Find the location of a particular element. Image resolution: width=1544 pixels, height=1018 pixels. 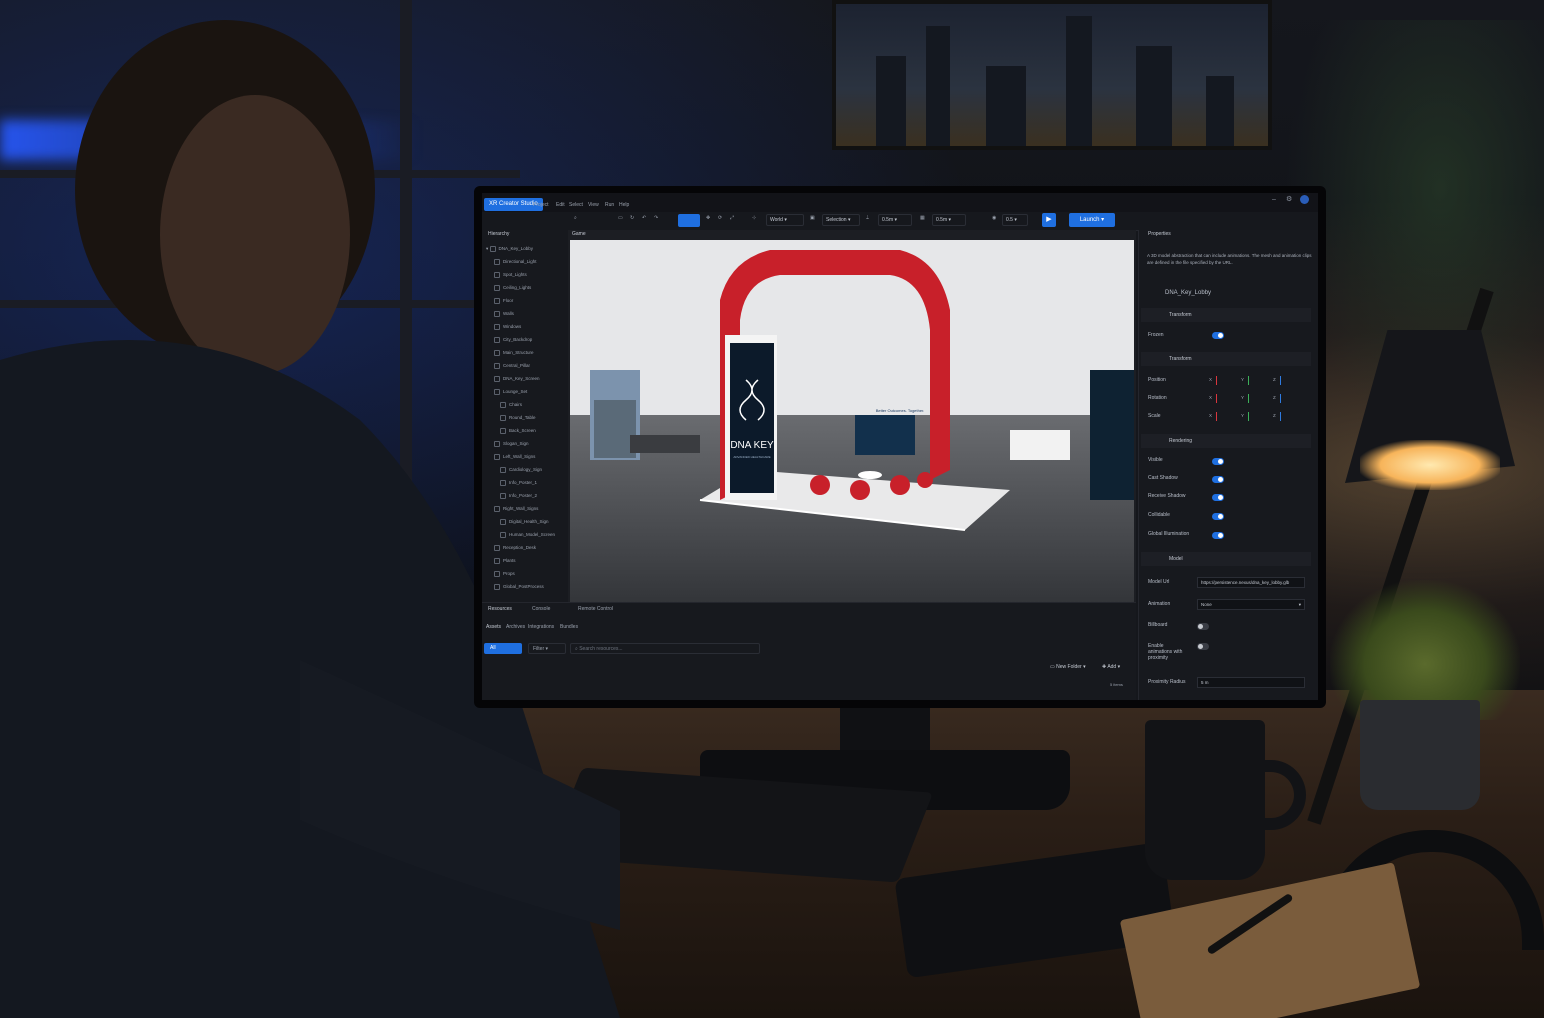

tab-hierarchy: Hierarchy is located at coordinates (498, 234).